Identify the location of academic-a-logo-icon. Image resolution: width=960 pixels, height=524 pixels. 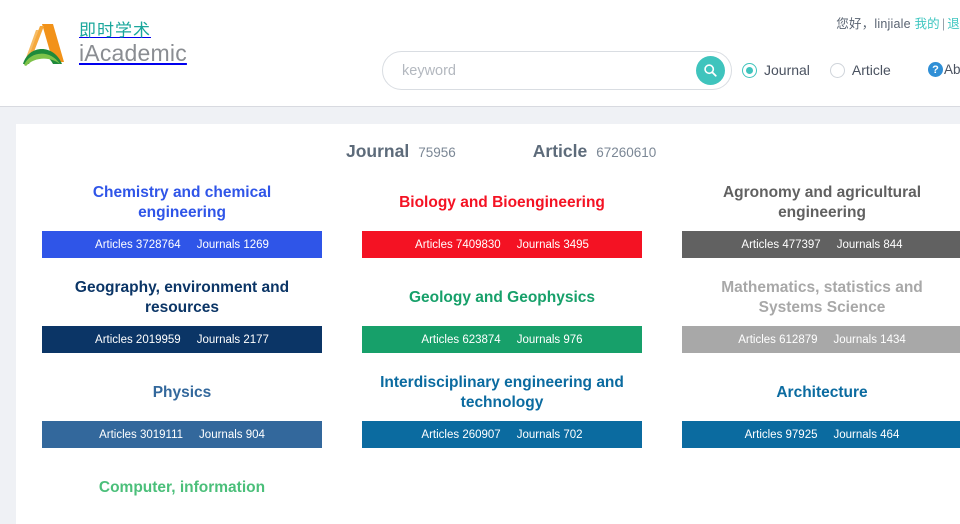
(43, 45).